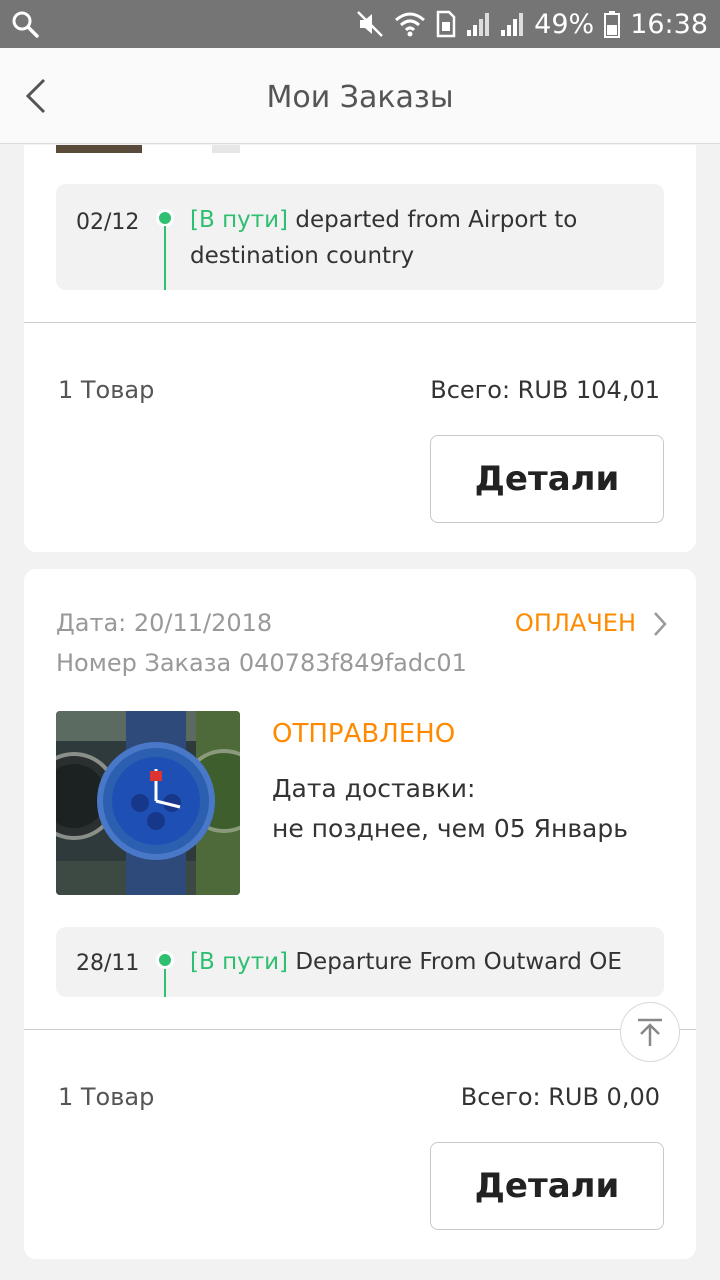 The width and height of the screenshot is (720, 1280). Describe the element at coordinates (148, 803) in the screenshot. I see `product-image` at that location.